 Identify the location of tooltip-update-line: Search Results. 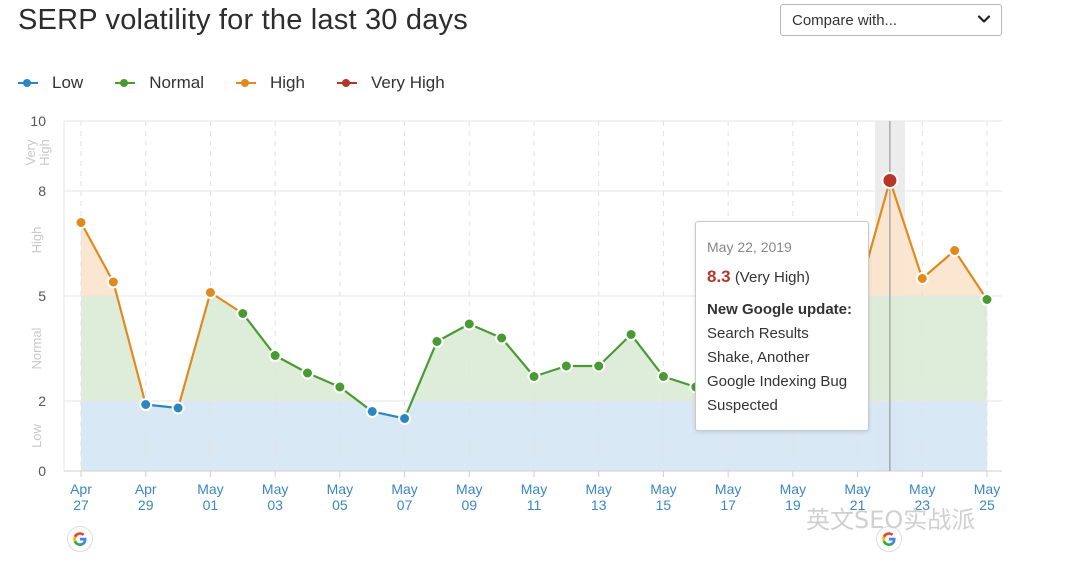
(758, 333).